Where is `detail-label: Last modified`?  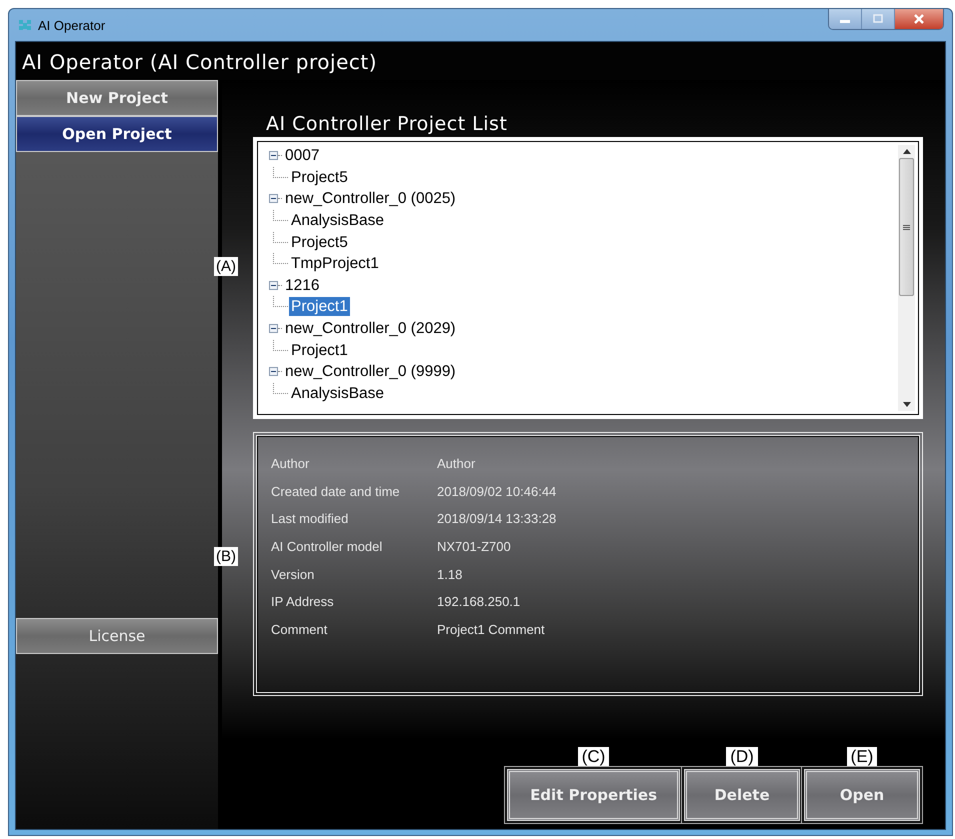
detail-label: Last modified is located at coordinates (310, 518).